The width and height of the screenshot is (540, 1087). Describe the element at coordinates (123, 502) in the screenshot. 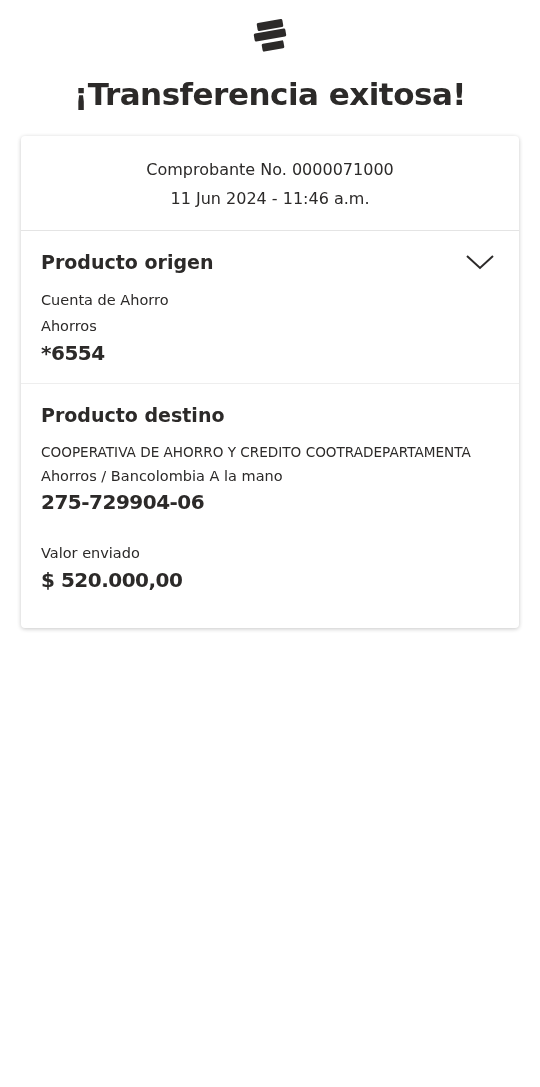

I see `account-number: 275-729904-06` at that location.